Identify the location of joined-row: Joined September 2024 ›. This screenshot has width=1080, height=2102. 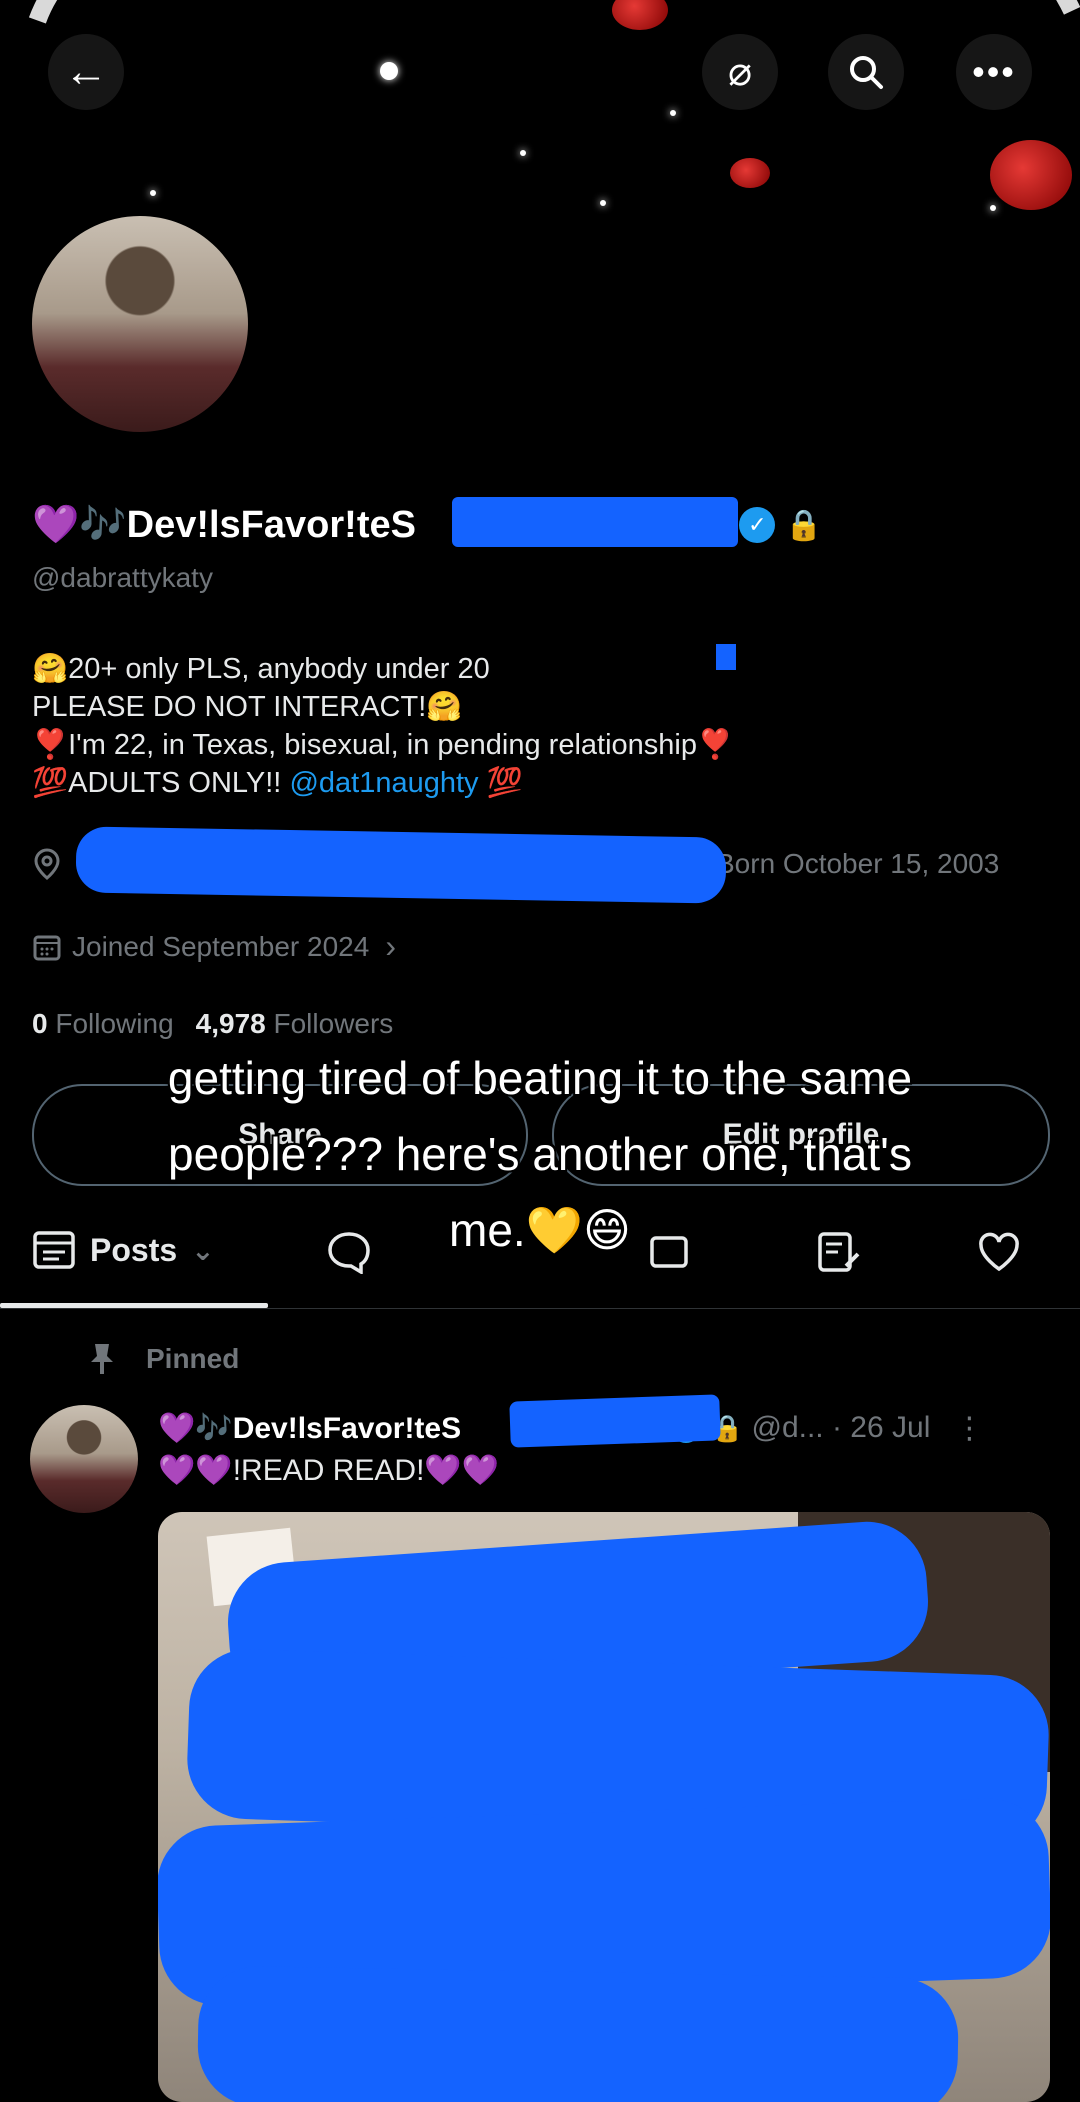
(214, 946).